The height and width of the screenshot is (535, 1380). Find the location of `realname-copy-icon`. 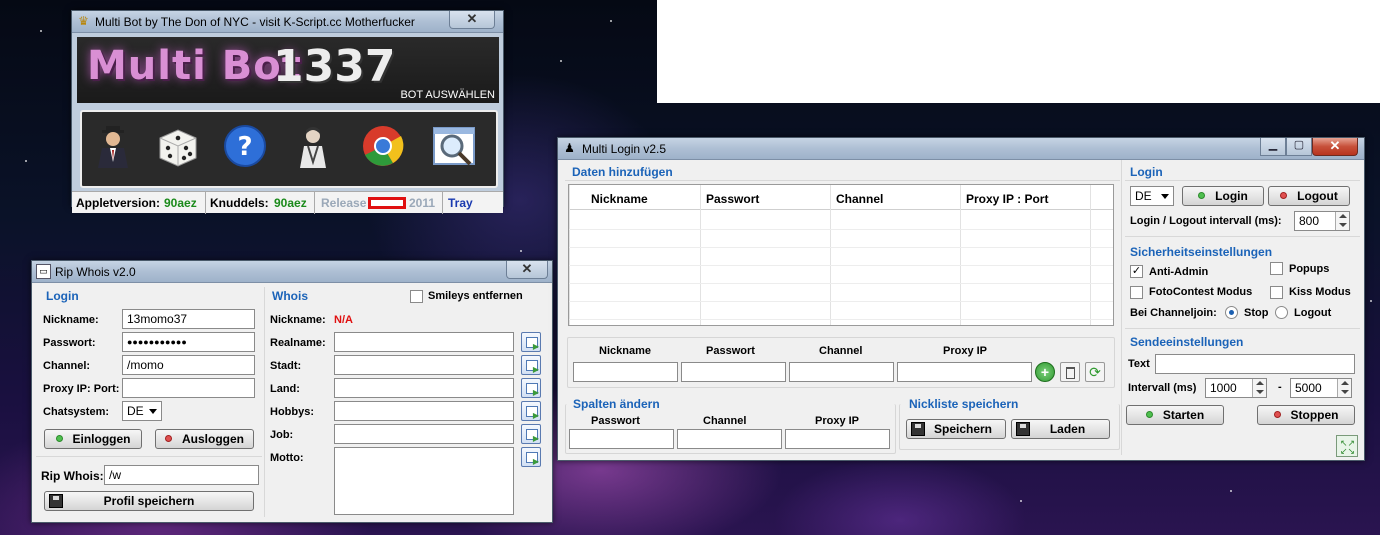

realname-copy-icon is located at coordinates (531, 342).